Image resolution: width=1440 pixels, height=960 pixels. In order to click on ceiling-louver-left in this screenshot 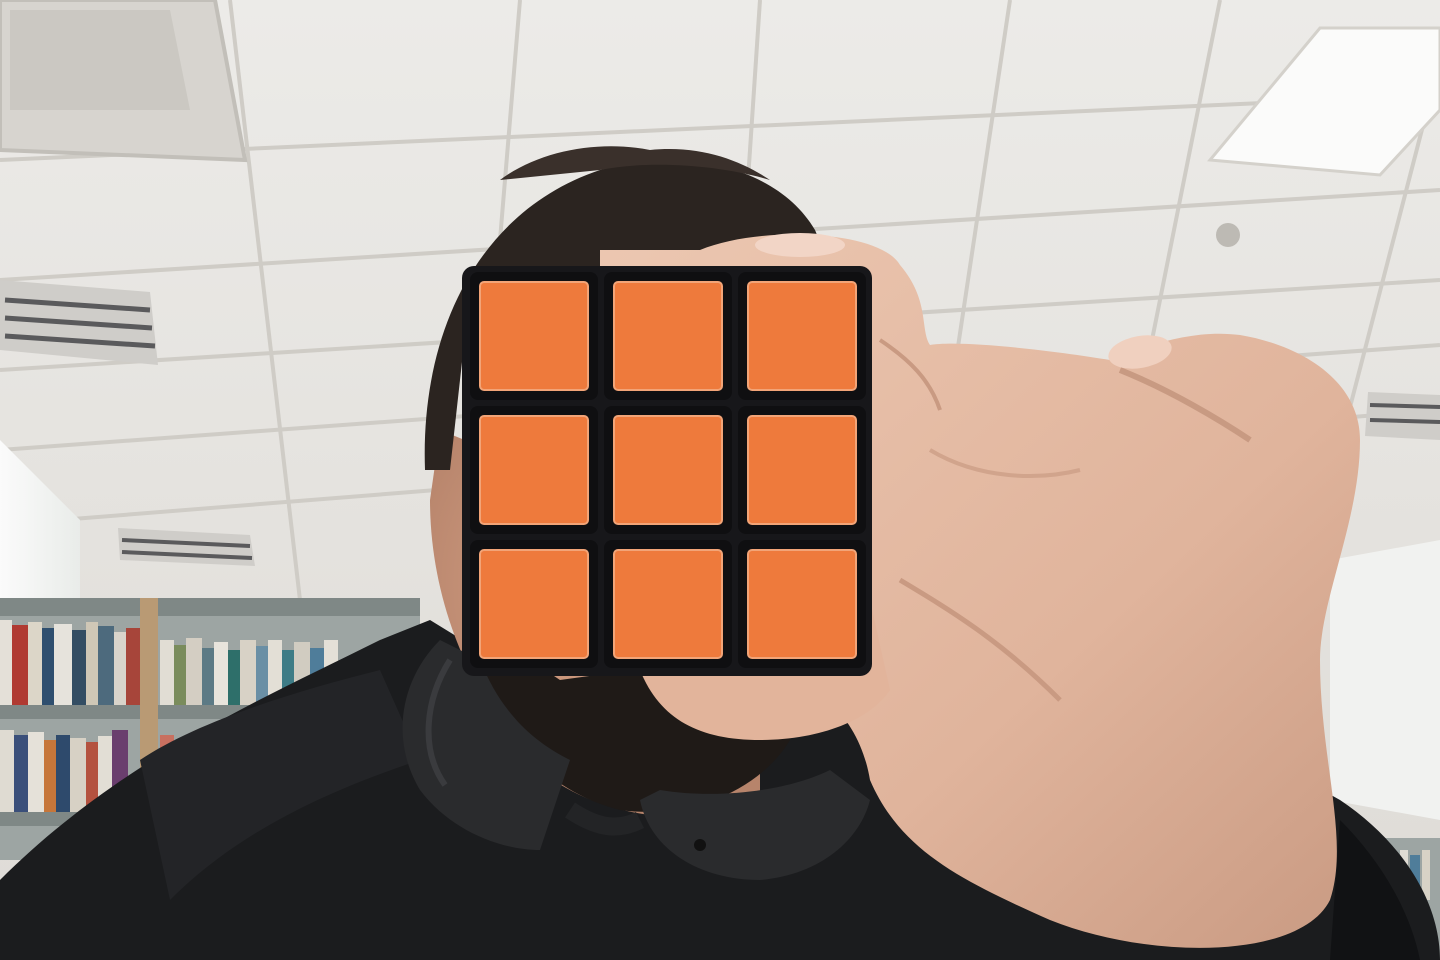, I will do `click(79, 322)`.